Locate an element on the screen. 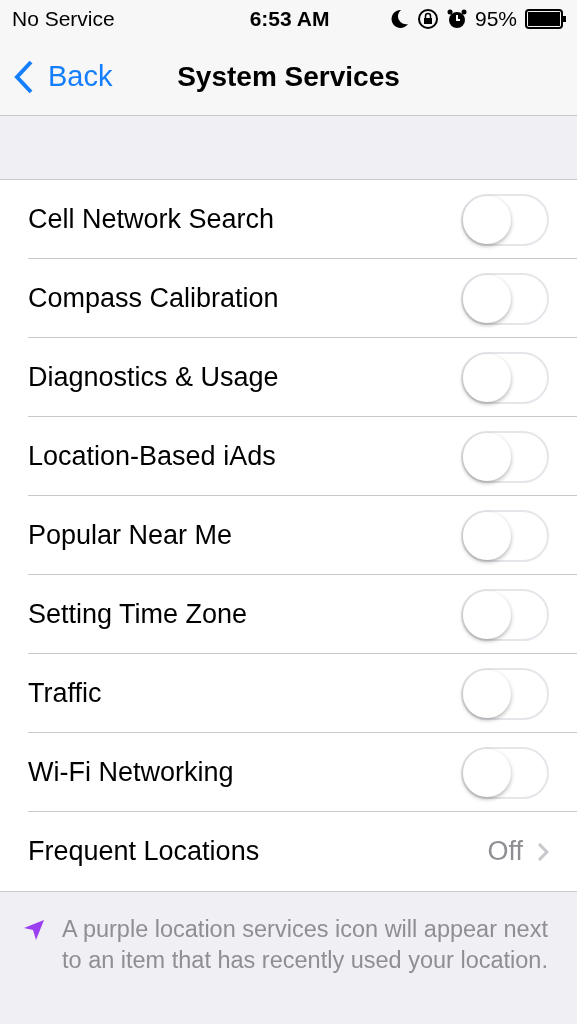 This screenshot has width=577, height=1024. row-label: Location-Based iAds is located at coordinates (152, 456).